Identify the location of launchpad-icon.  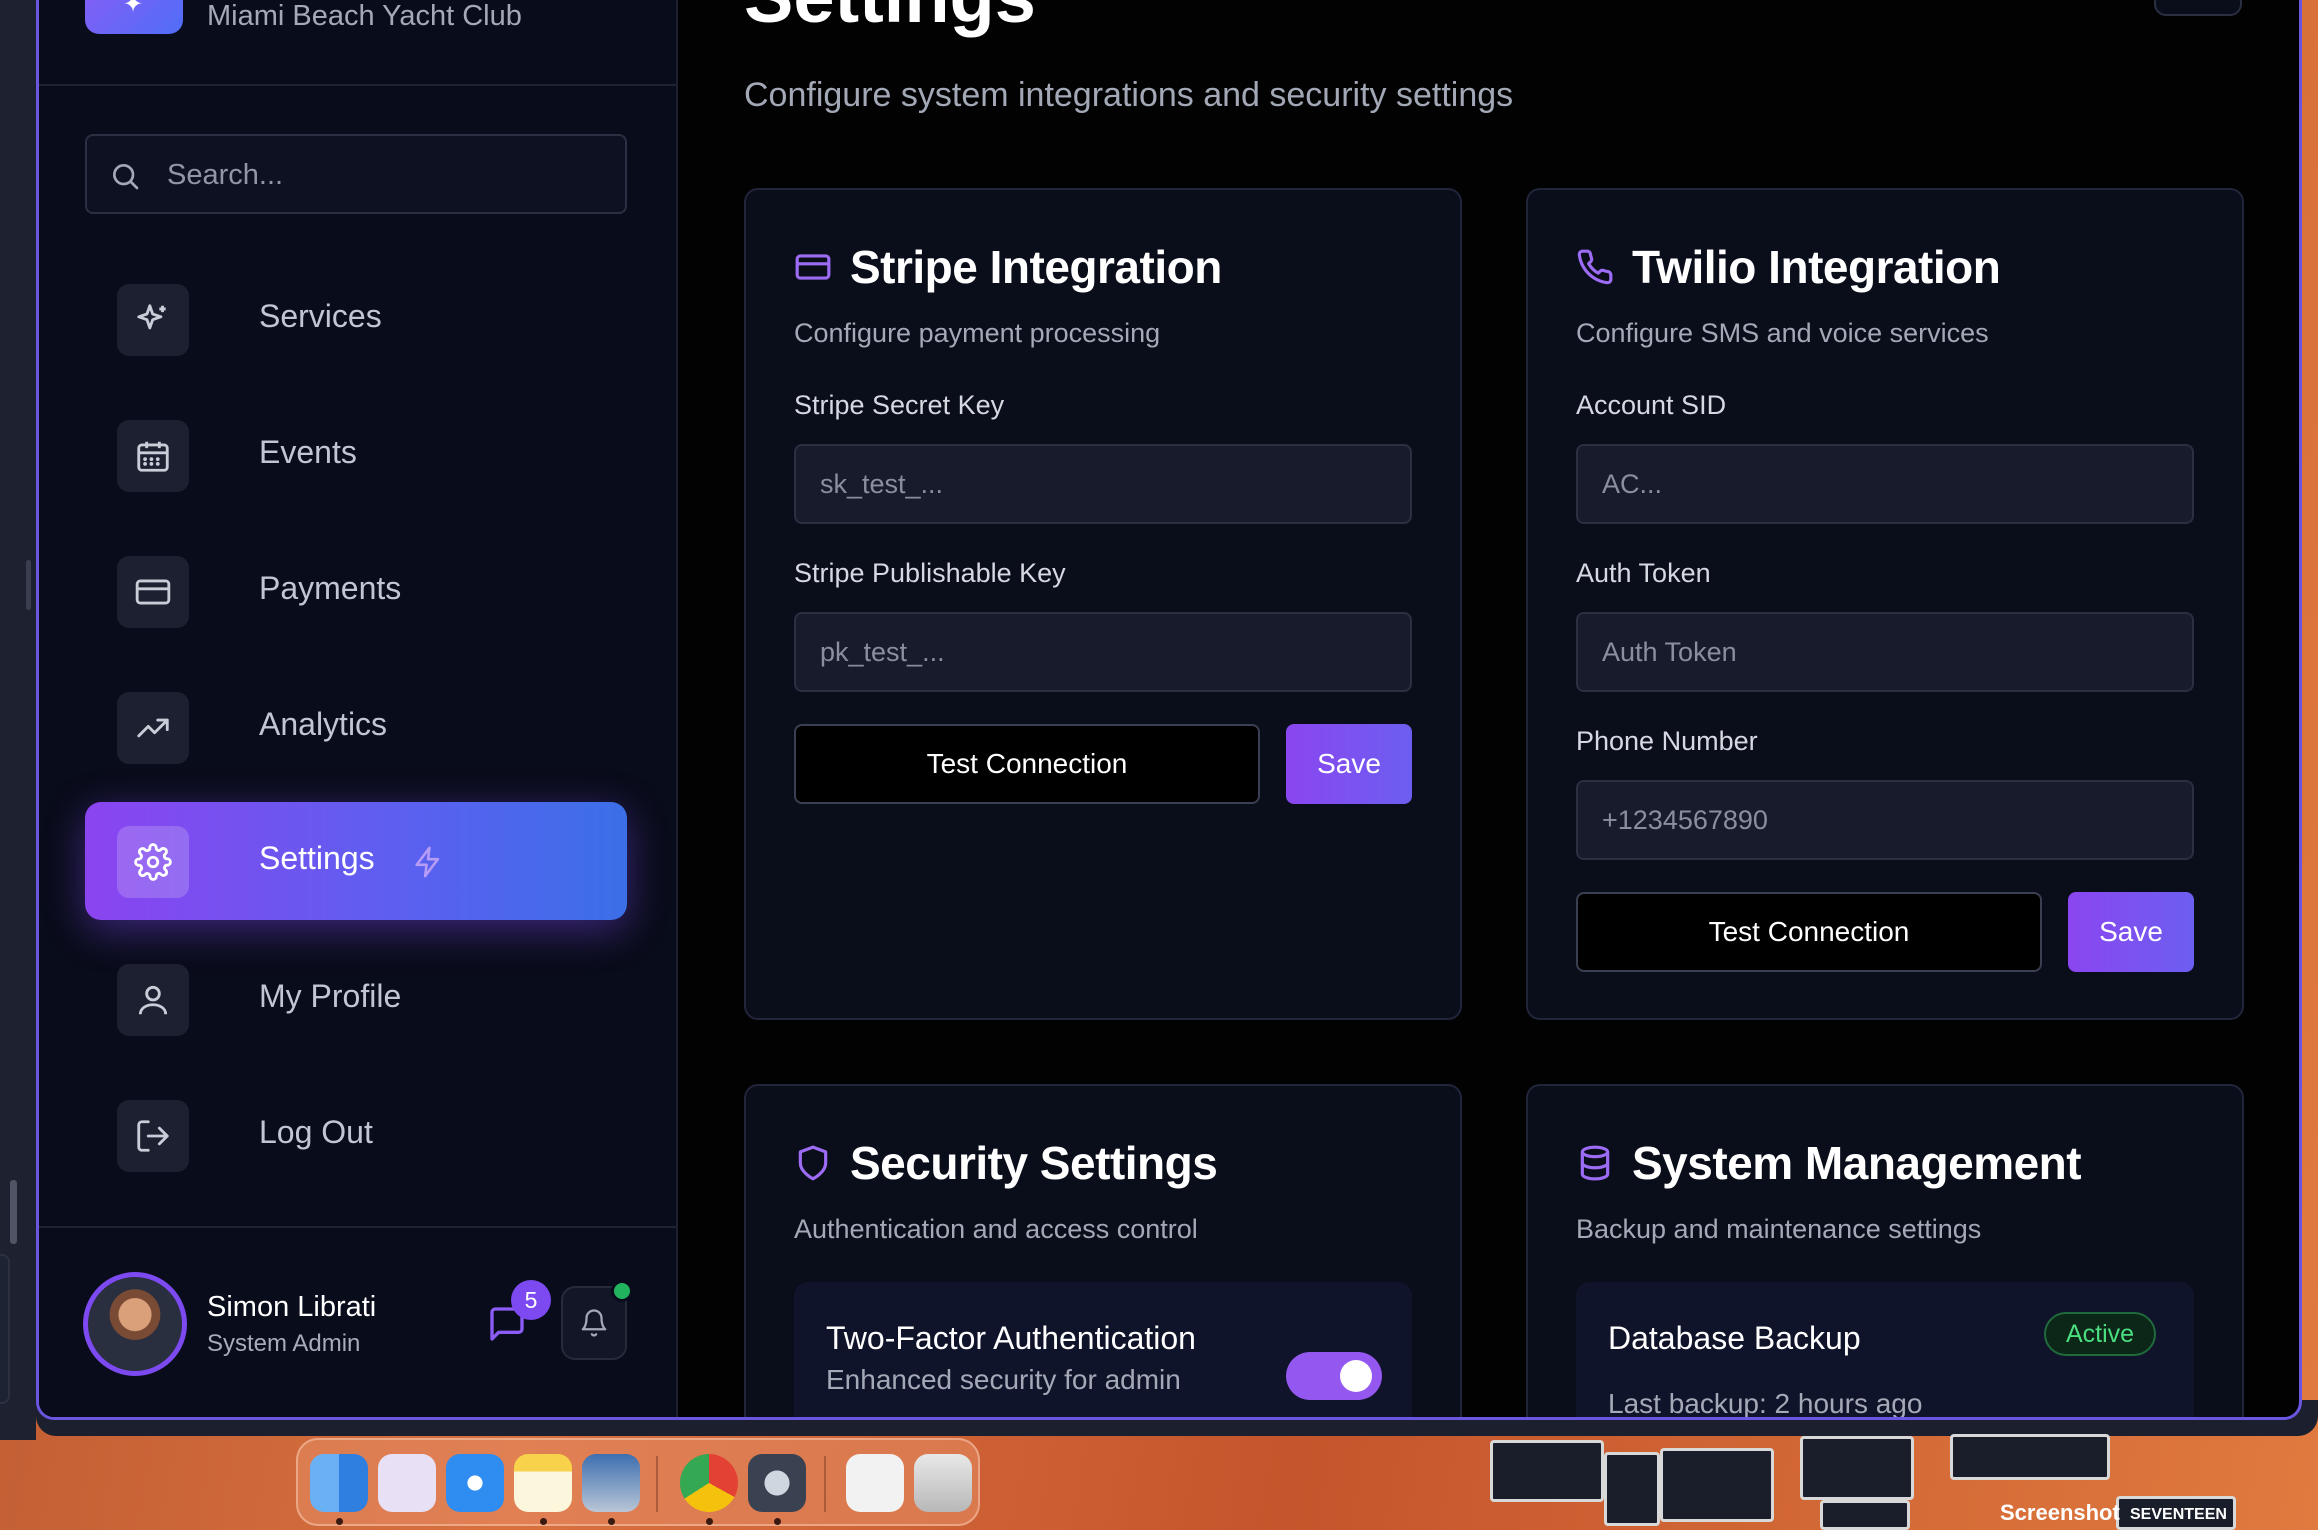
(407, 1483).